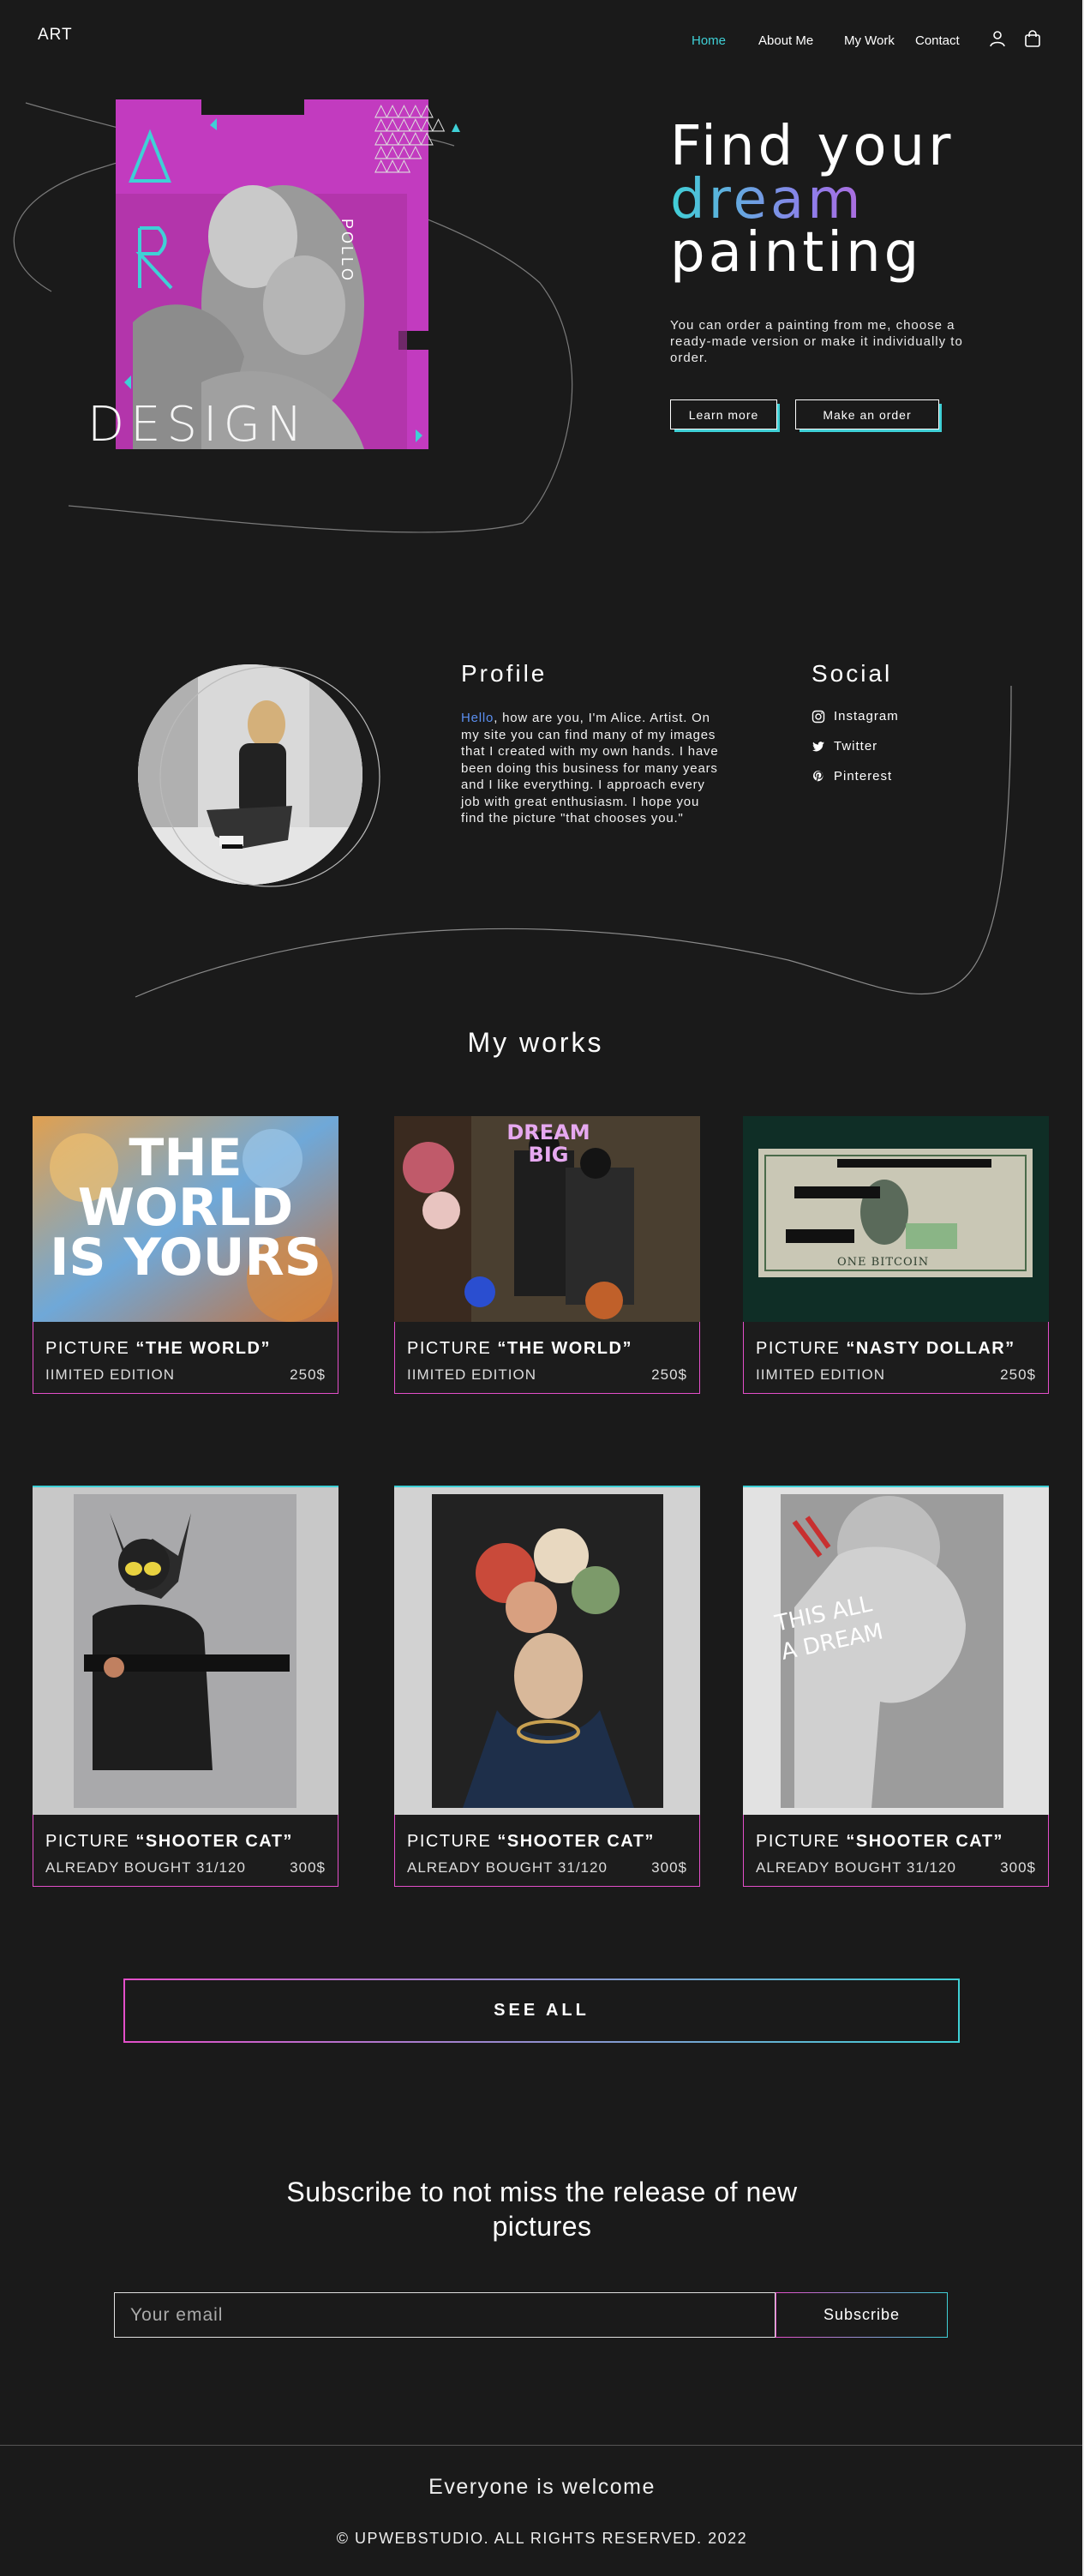  I want to click on subscribe-title-line1: Subscribe to not miss the release of new, so click(542, 2192).